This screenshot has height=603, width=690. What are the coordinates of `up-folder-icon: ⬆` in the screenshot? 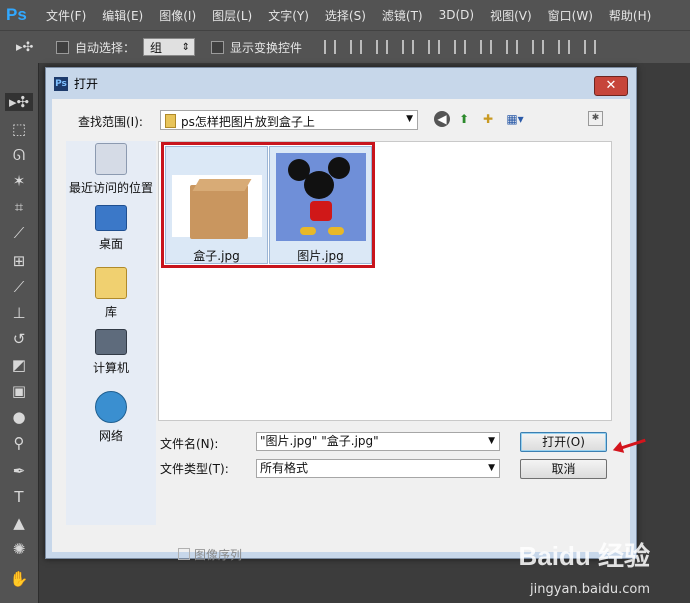 It's located at (464, 119).